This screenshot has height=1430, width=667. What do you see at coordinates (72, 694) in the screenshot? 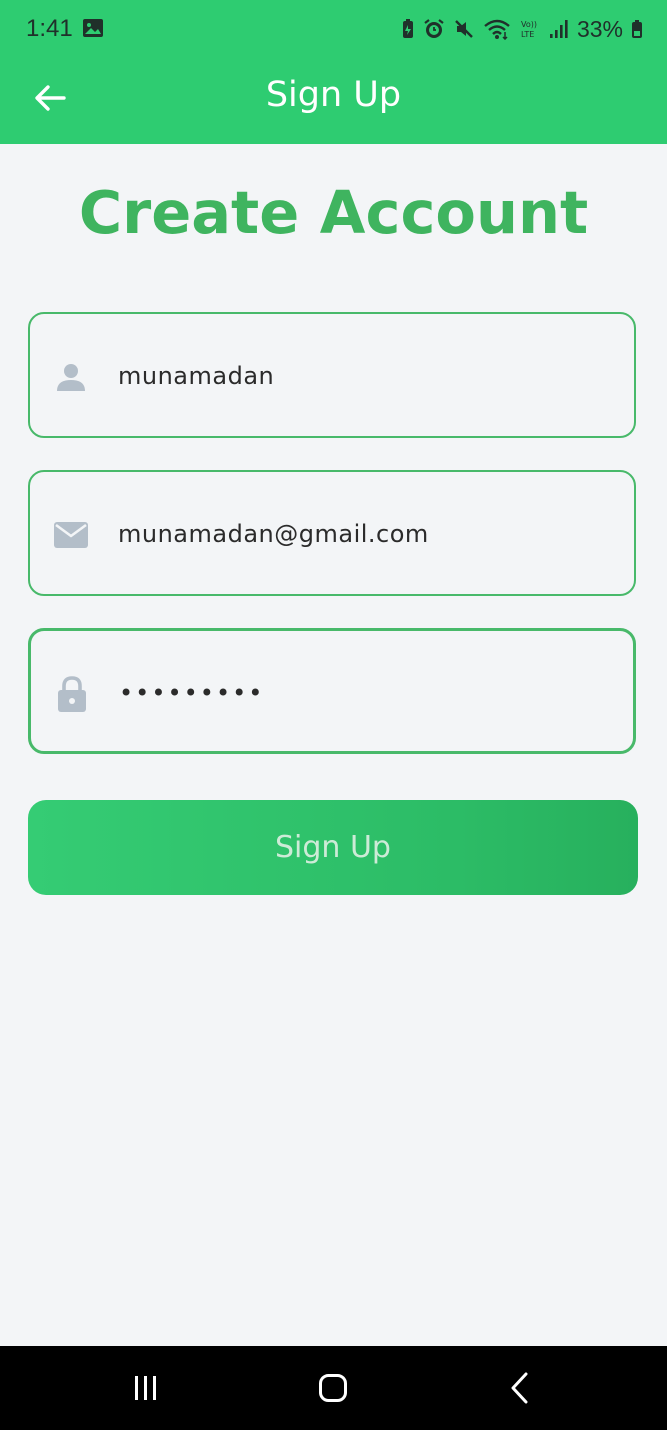
I see `lock-icon` at bounding box center [72, 694].